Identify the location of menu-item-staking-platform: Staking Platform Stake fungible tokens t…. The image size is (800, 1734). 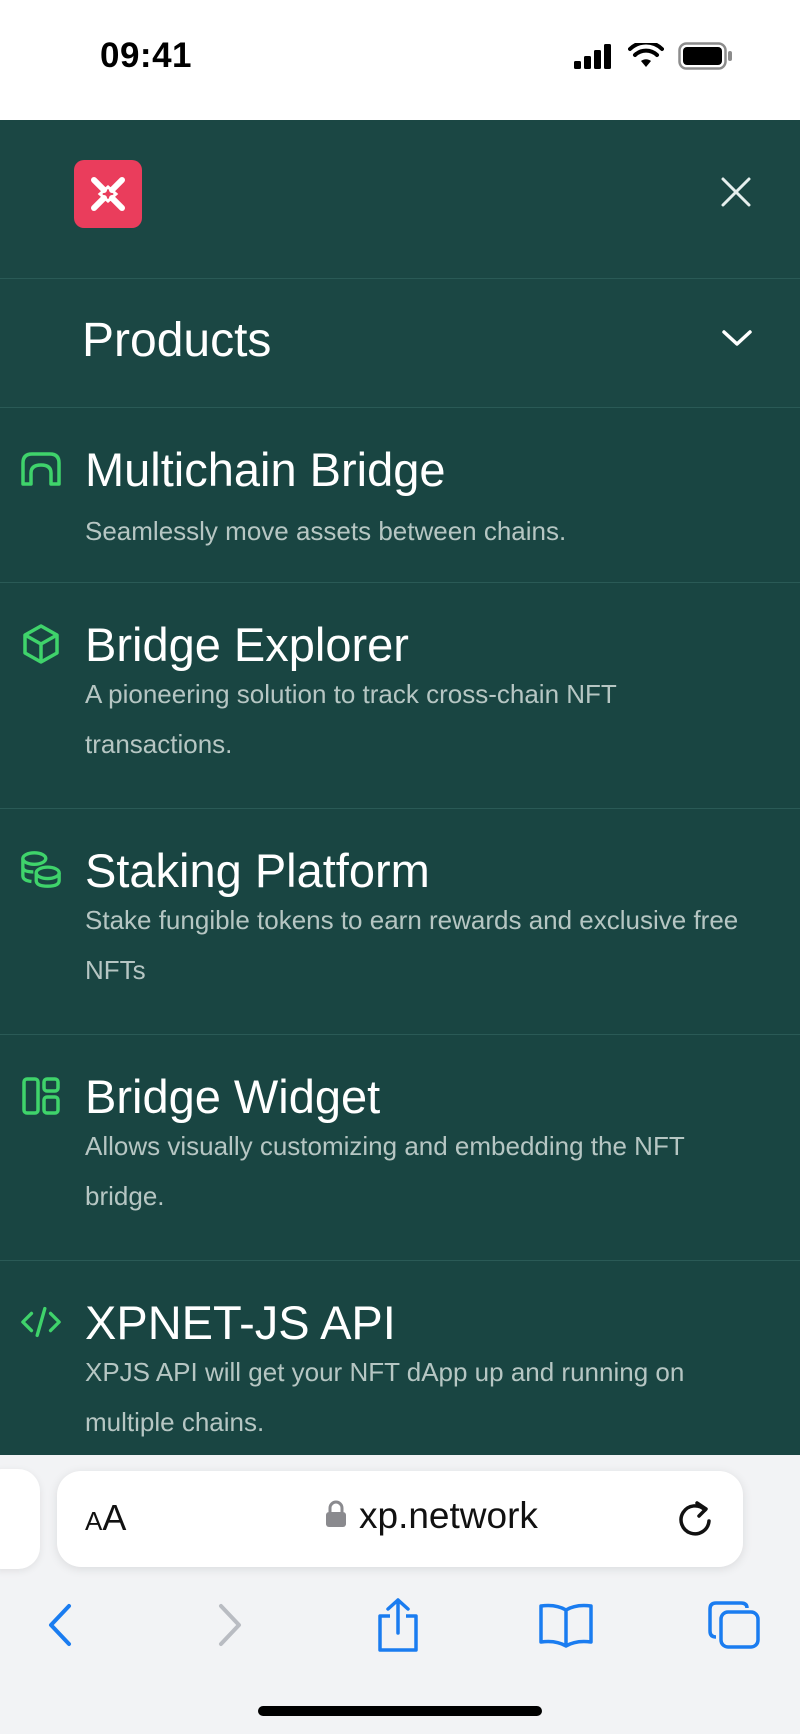
(400, 922).